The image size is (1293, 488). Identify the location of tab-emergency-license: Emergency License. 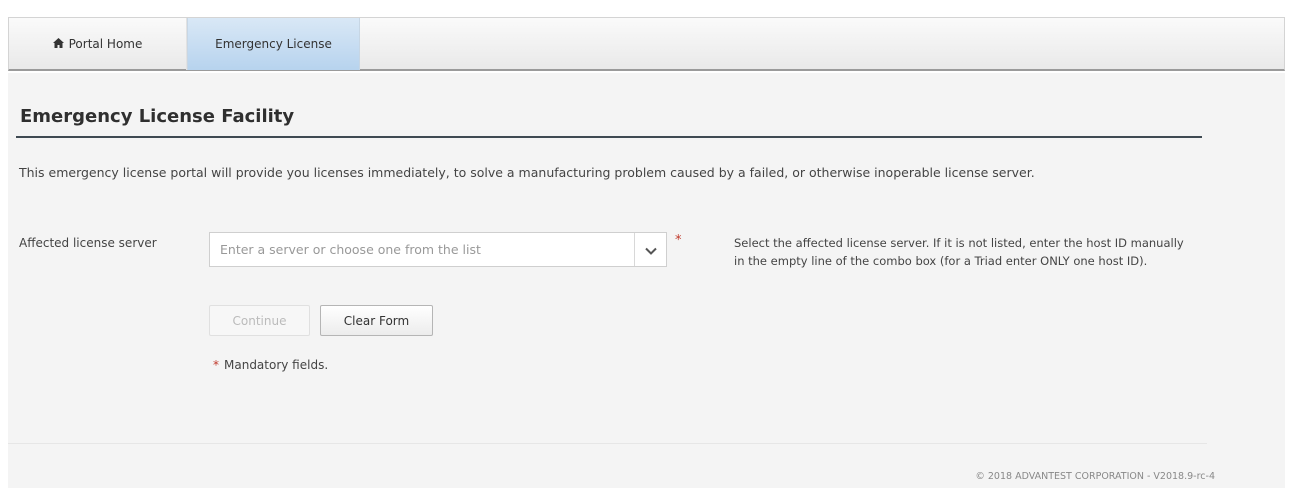
(273, 44).